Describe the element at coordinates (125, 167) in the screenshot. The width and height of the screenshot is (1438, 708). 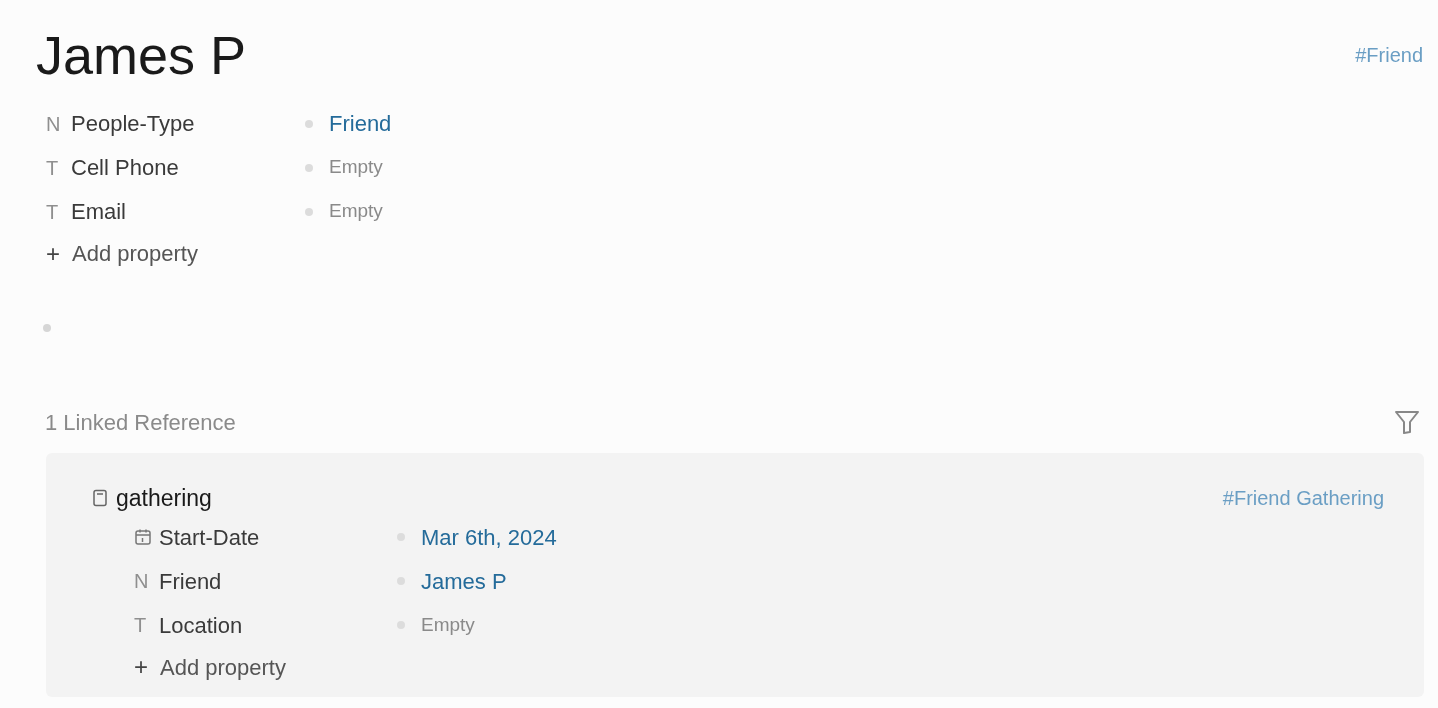
I see `property-name: Cell Phone` at that location.